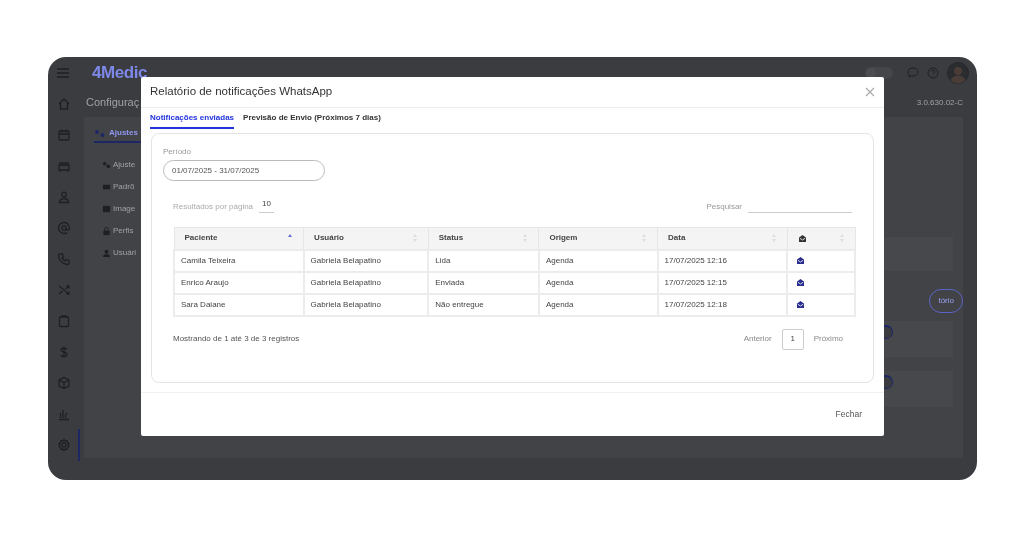 The image size is (1024, 538). I want to click on modal-title: Relatório de notificações WhatsApp, so click(241, 92).